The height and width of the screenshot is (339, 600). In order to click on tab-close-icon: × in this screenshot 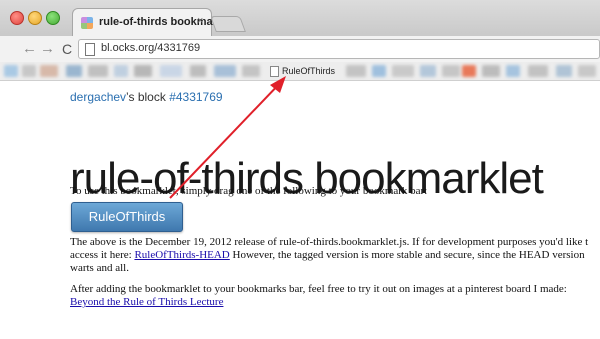, I will do `click(200, 21)`.